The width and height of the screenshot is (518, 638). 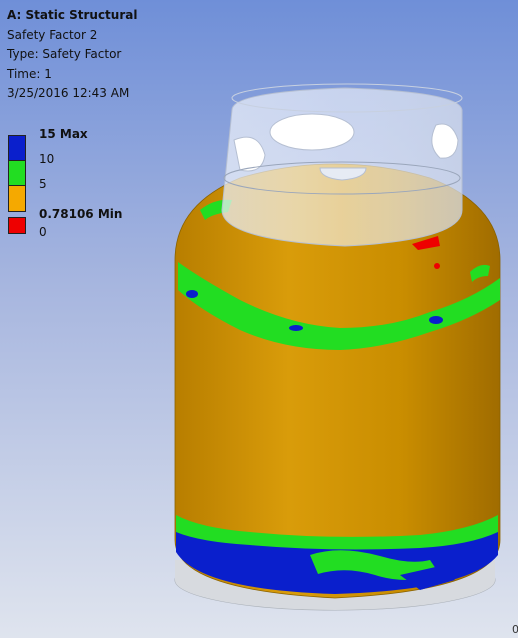 What do you see at coordinates (192, 294) in the screenshot?
I see `blue-spot-left` at bounding box center [192, 294].